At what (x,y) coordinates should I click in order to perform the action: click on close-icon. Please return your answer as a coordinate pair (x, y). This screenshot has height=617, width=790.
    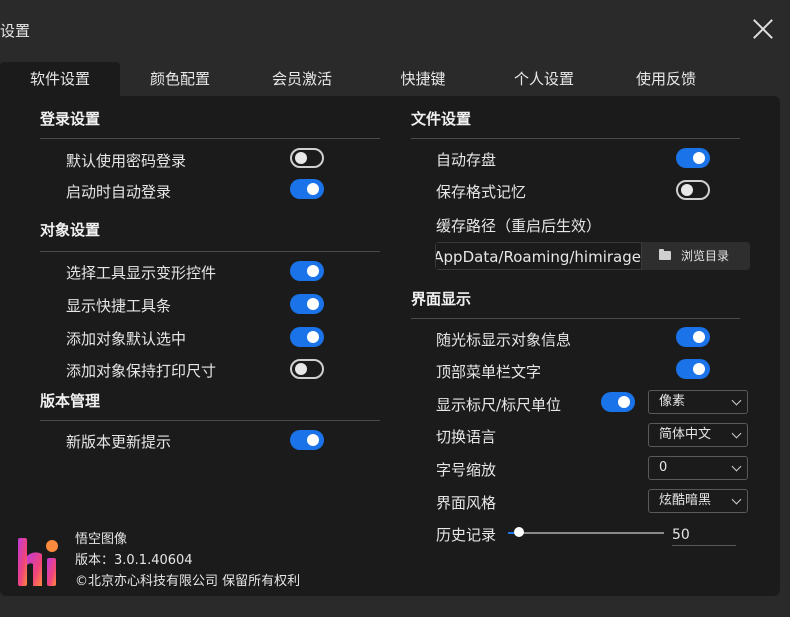
    Looking at the image, I should click on (763, 29).